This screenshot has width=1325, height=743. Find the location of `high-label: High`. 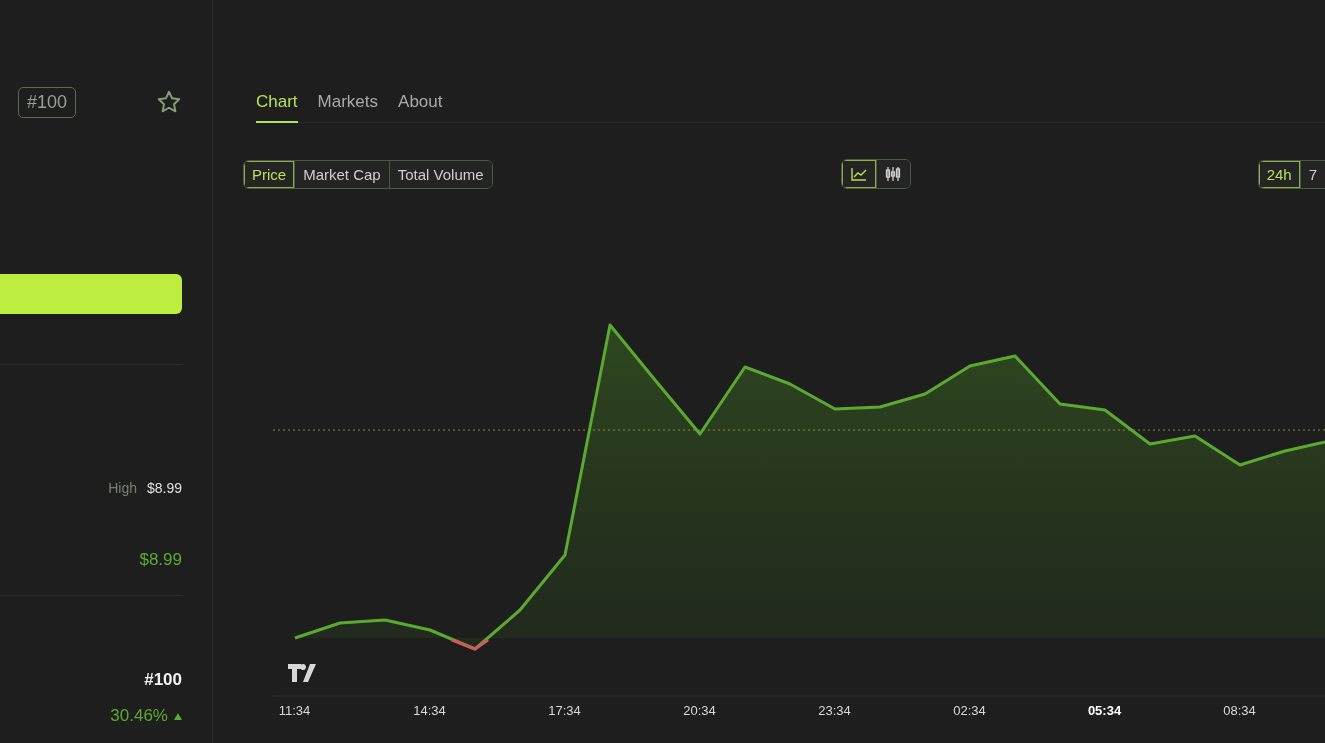

high-label: High is located at coordinates (122, 488).